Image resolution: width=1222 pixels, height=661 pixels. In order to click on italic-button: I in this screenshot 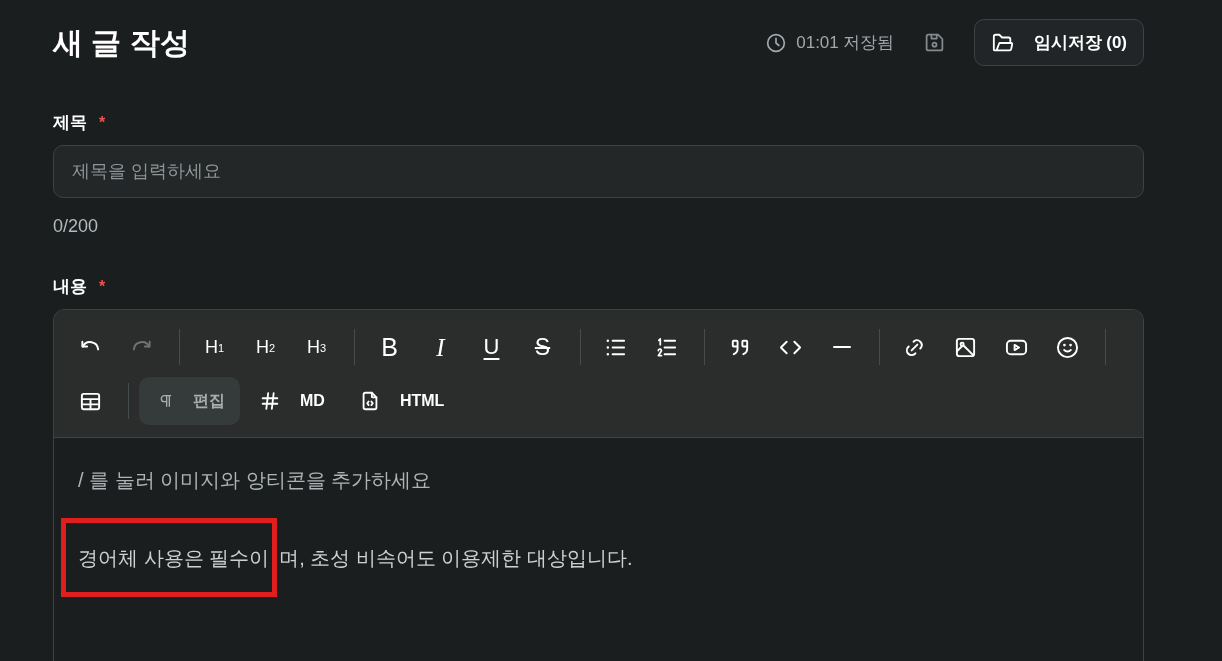, I will do `click(440, 347)`.